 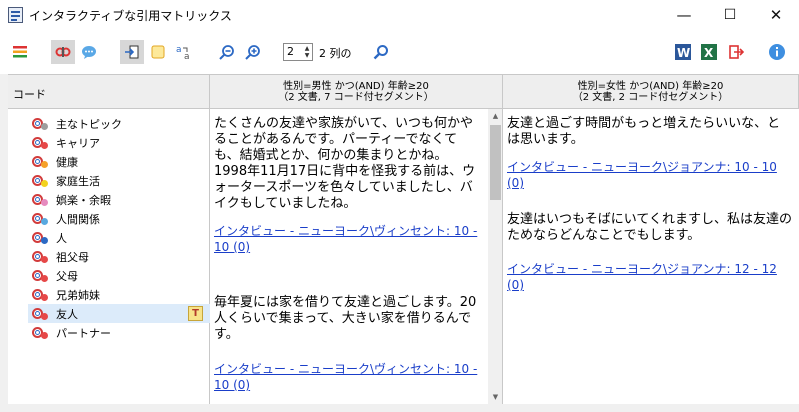 What do you see at coordinates (67, 162) in the screenshot?
I see `code-tree-label: 健康` at bounding box center [67, 162].